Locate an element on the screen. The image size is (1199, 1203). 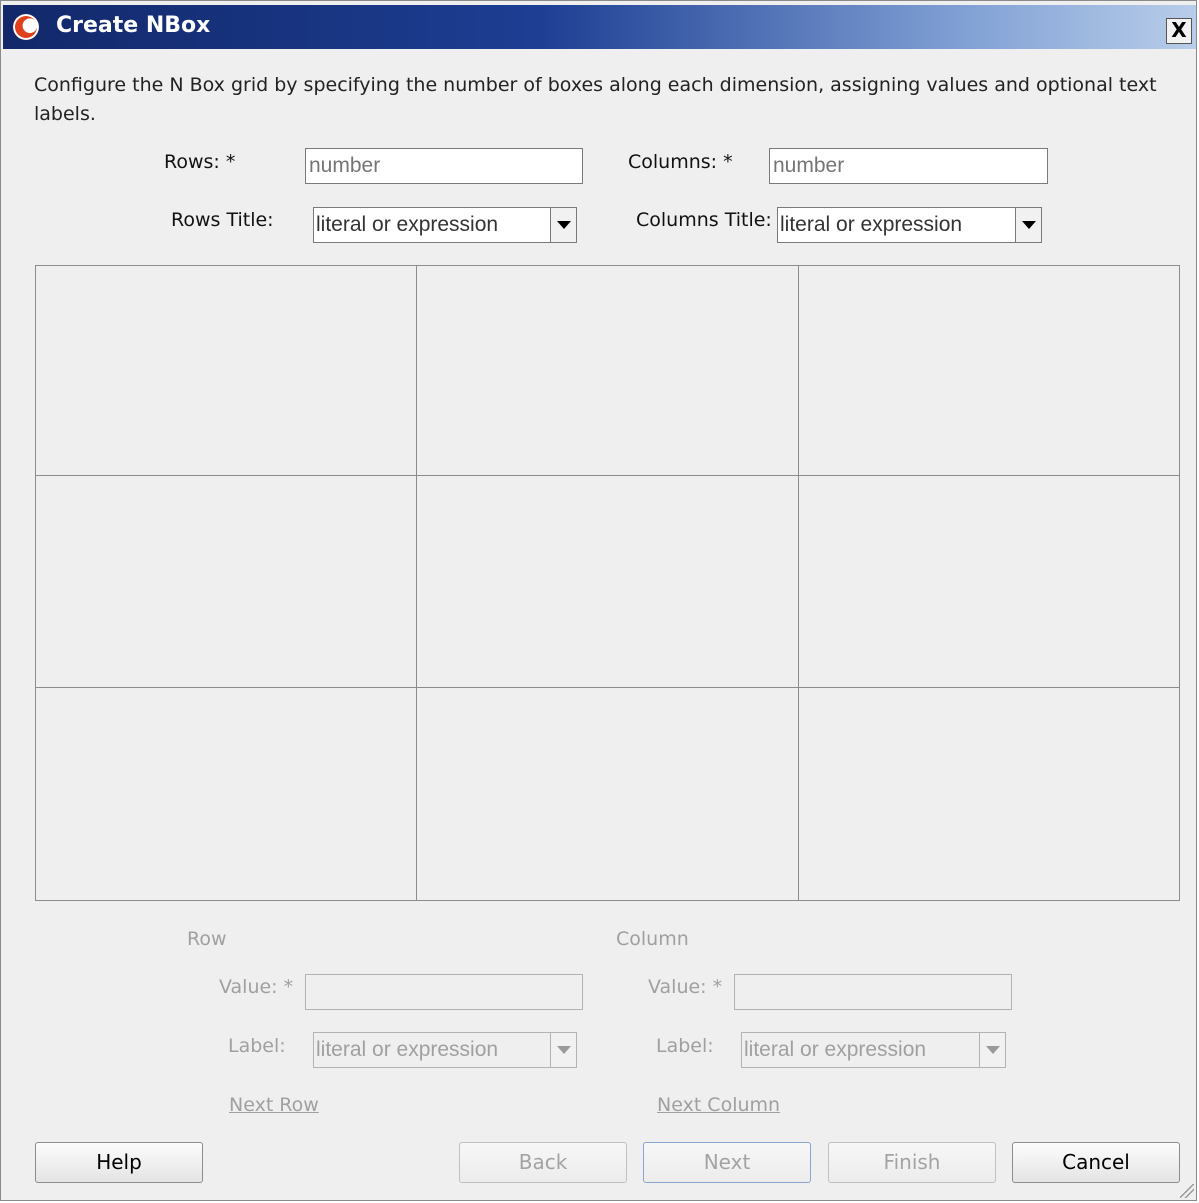
finish-button: Finish is located at coordinates (912, 1162).